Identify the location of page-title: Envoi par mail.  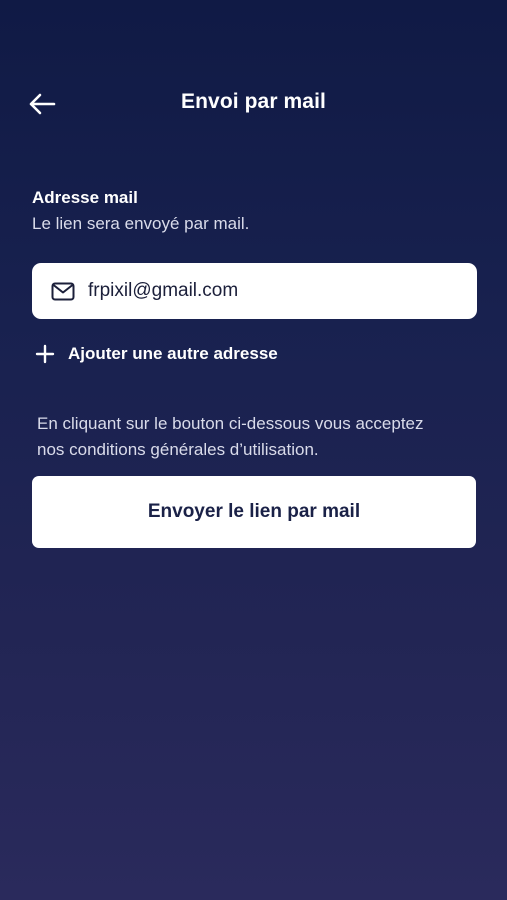
(253, 101).